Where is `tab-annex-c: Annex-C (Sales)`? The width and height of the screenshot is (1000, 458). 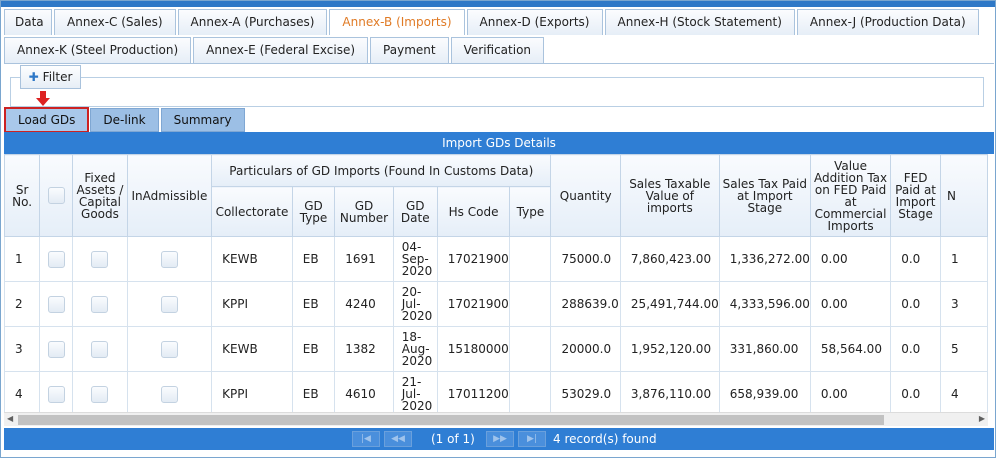 tab-annex-c: Annex-C (Sales) is located at coordinates (115, 22).